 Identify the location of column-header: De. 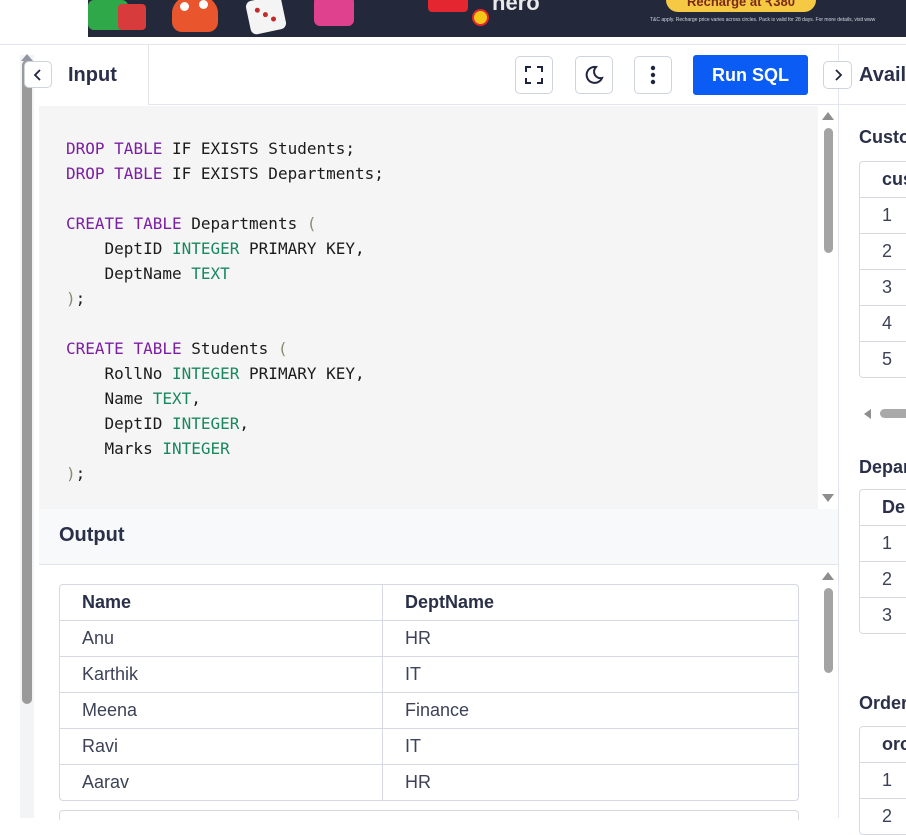
(883, 508).